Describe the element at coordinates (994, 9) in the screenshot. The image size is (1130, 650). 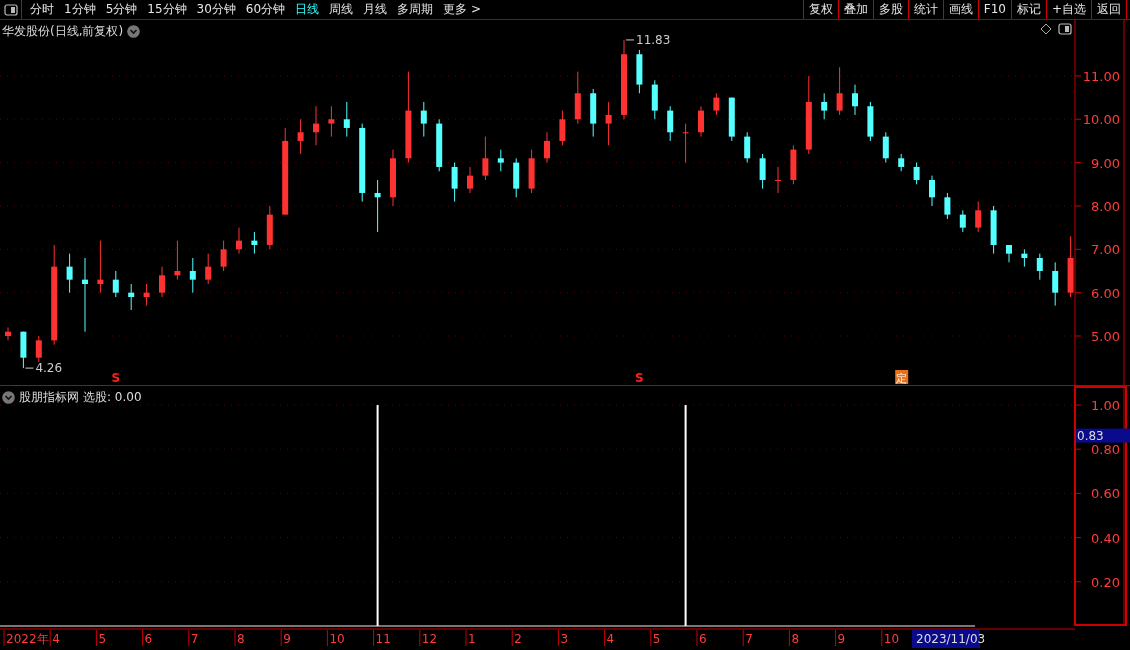
I see `toolbar-button: F10` at that location.